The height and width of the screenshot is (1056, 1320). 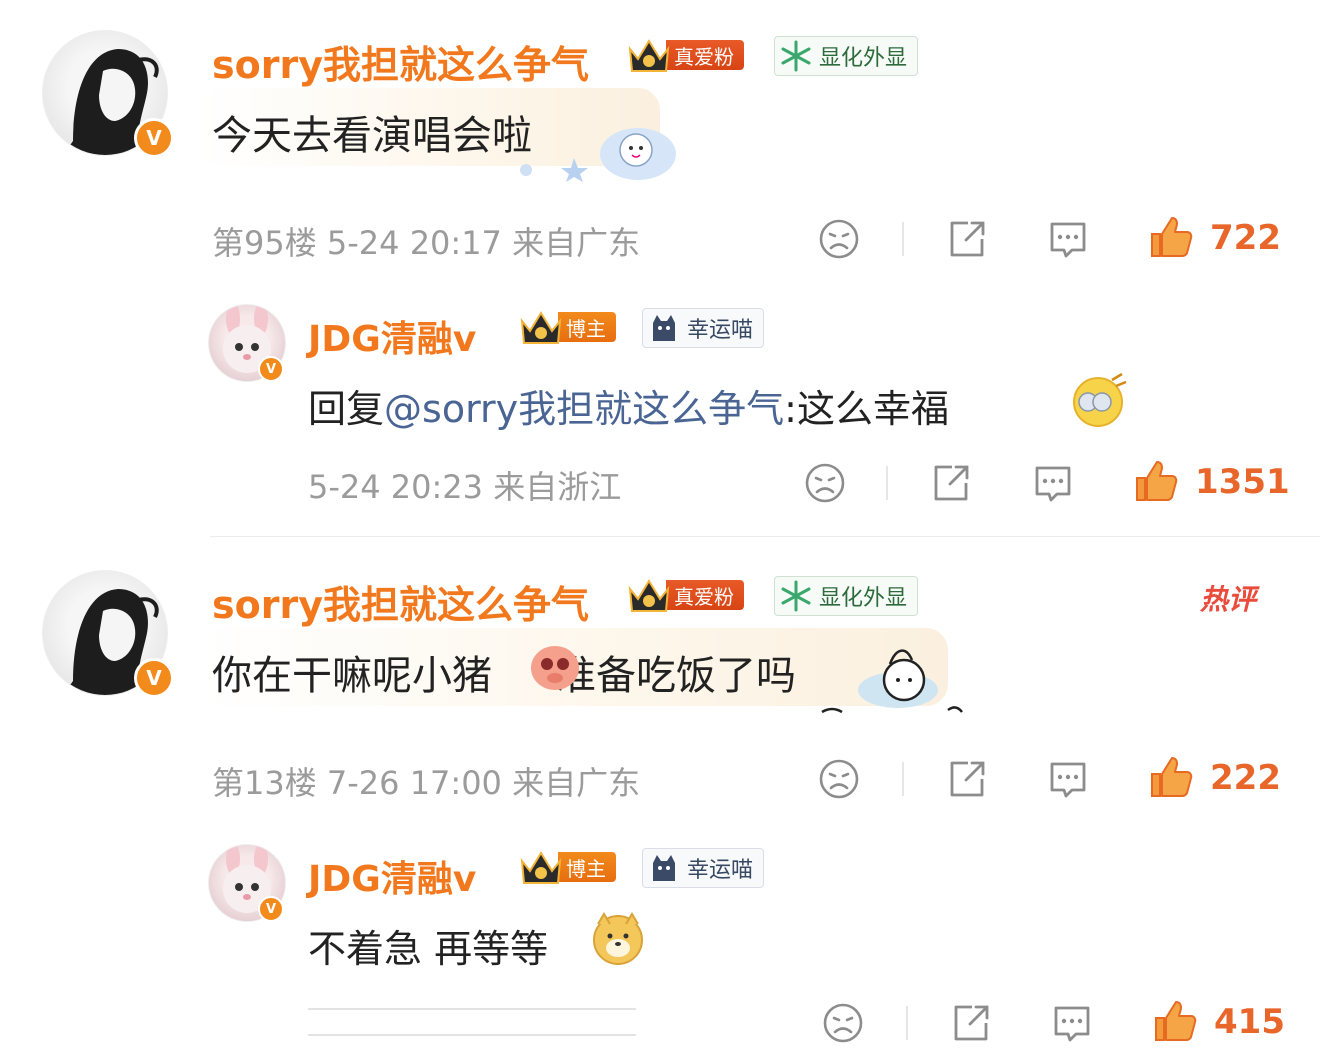 What do you see at coordinates (426, 783) in the screenshot?
I see `comment-meta: 第13楼 7-26 17:00 来自广东` at bounding box center [426, 783].